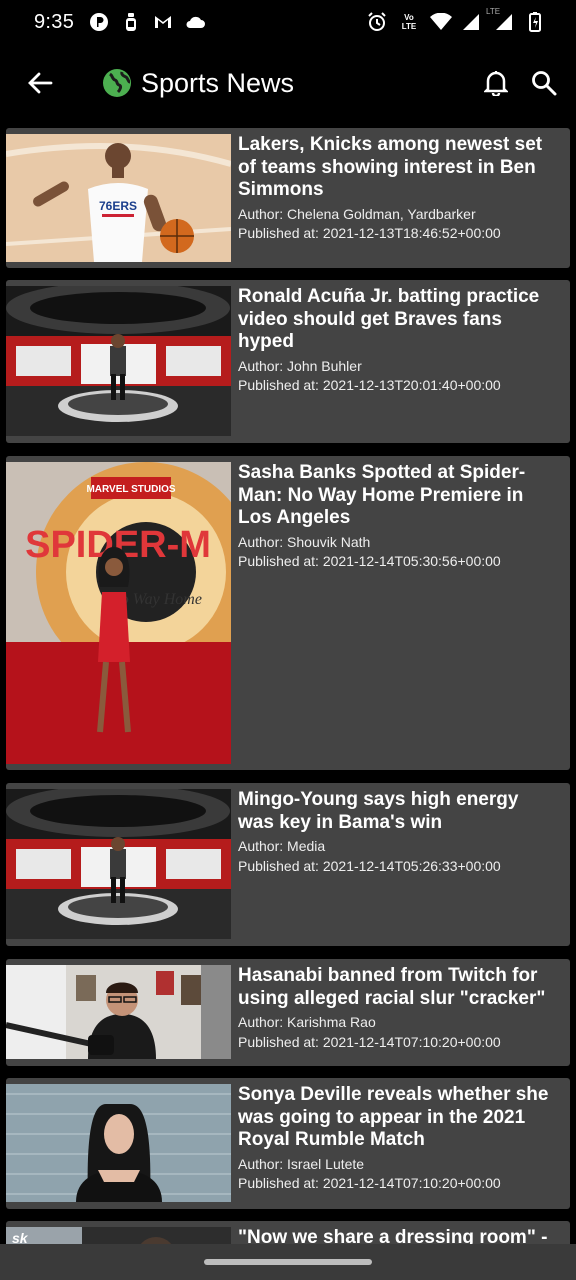 This screenshot has width=576, height=1280. I want to click on poster-brand: MARVEL STUDIOS, so click(130, 489).